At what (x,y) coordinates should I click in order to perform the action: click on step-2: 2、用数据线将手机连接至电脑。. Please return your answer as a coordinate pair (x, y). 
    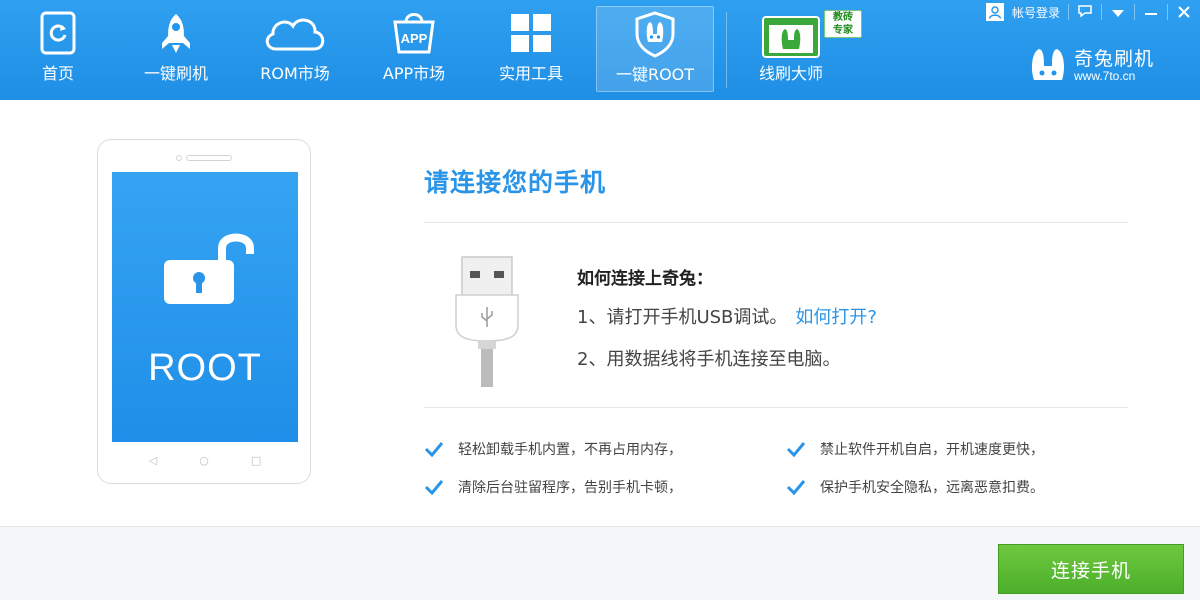
    Looking at the image, I should click on (709, 359).